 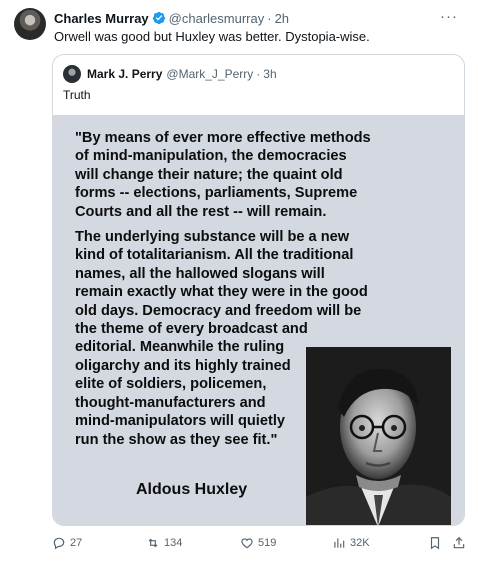 I want to click on bookmark-icon, so click(x=435, y=543).